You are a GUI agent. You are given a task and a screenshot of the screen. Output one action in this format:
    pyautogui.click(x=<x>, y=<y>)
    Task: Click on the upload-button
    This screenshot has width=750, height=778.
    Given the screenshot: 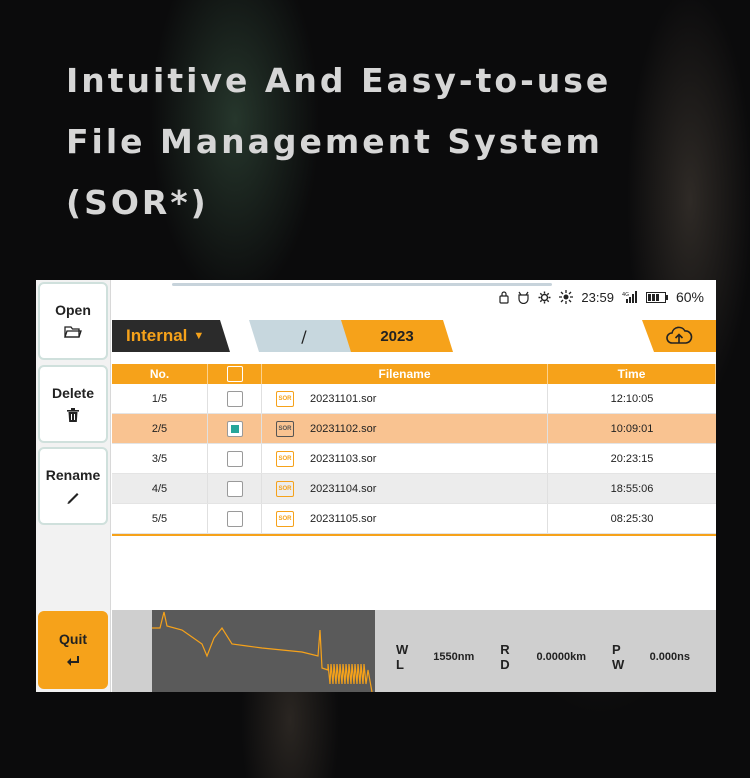 What is the action you would take?
    pyautogui.click(x=679, y=336)
    